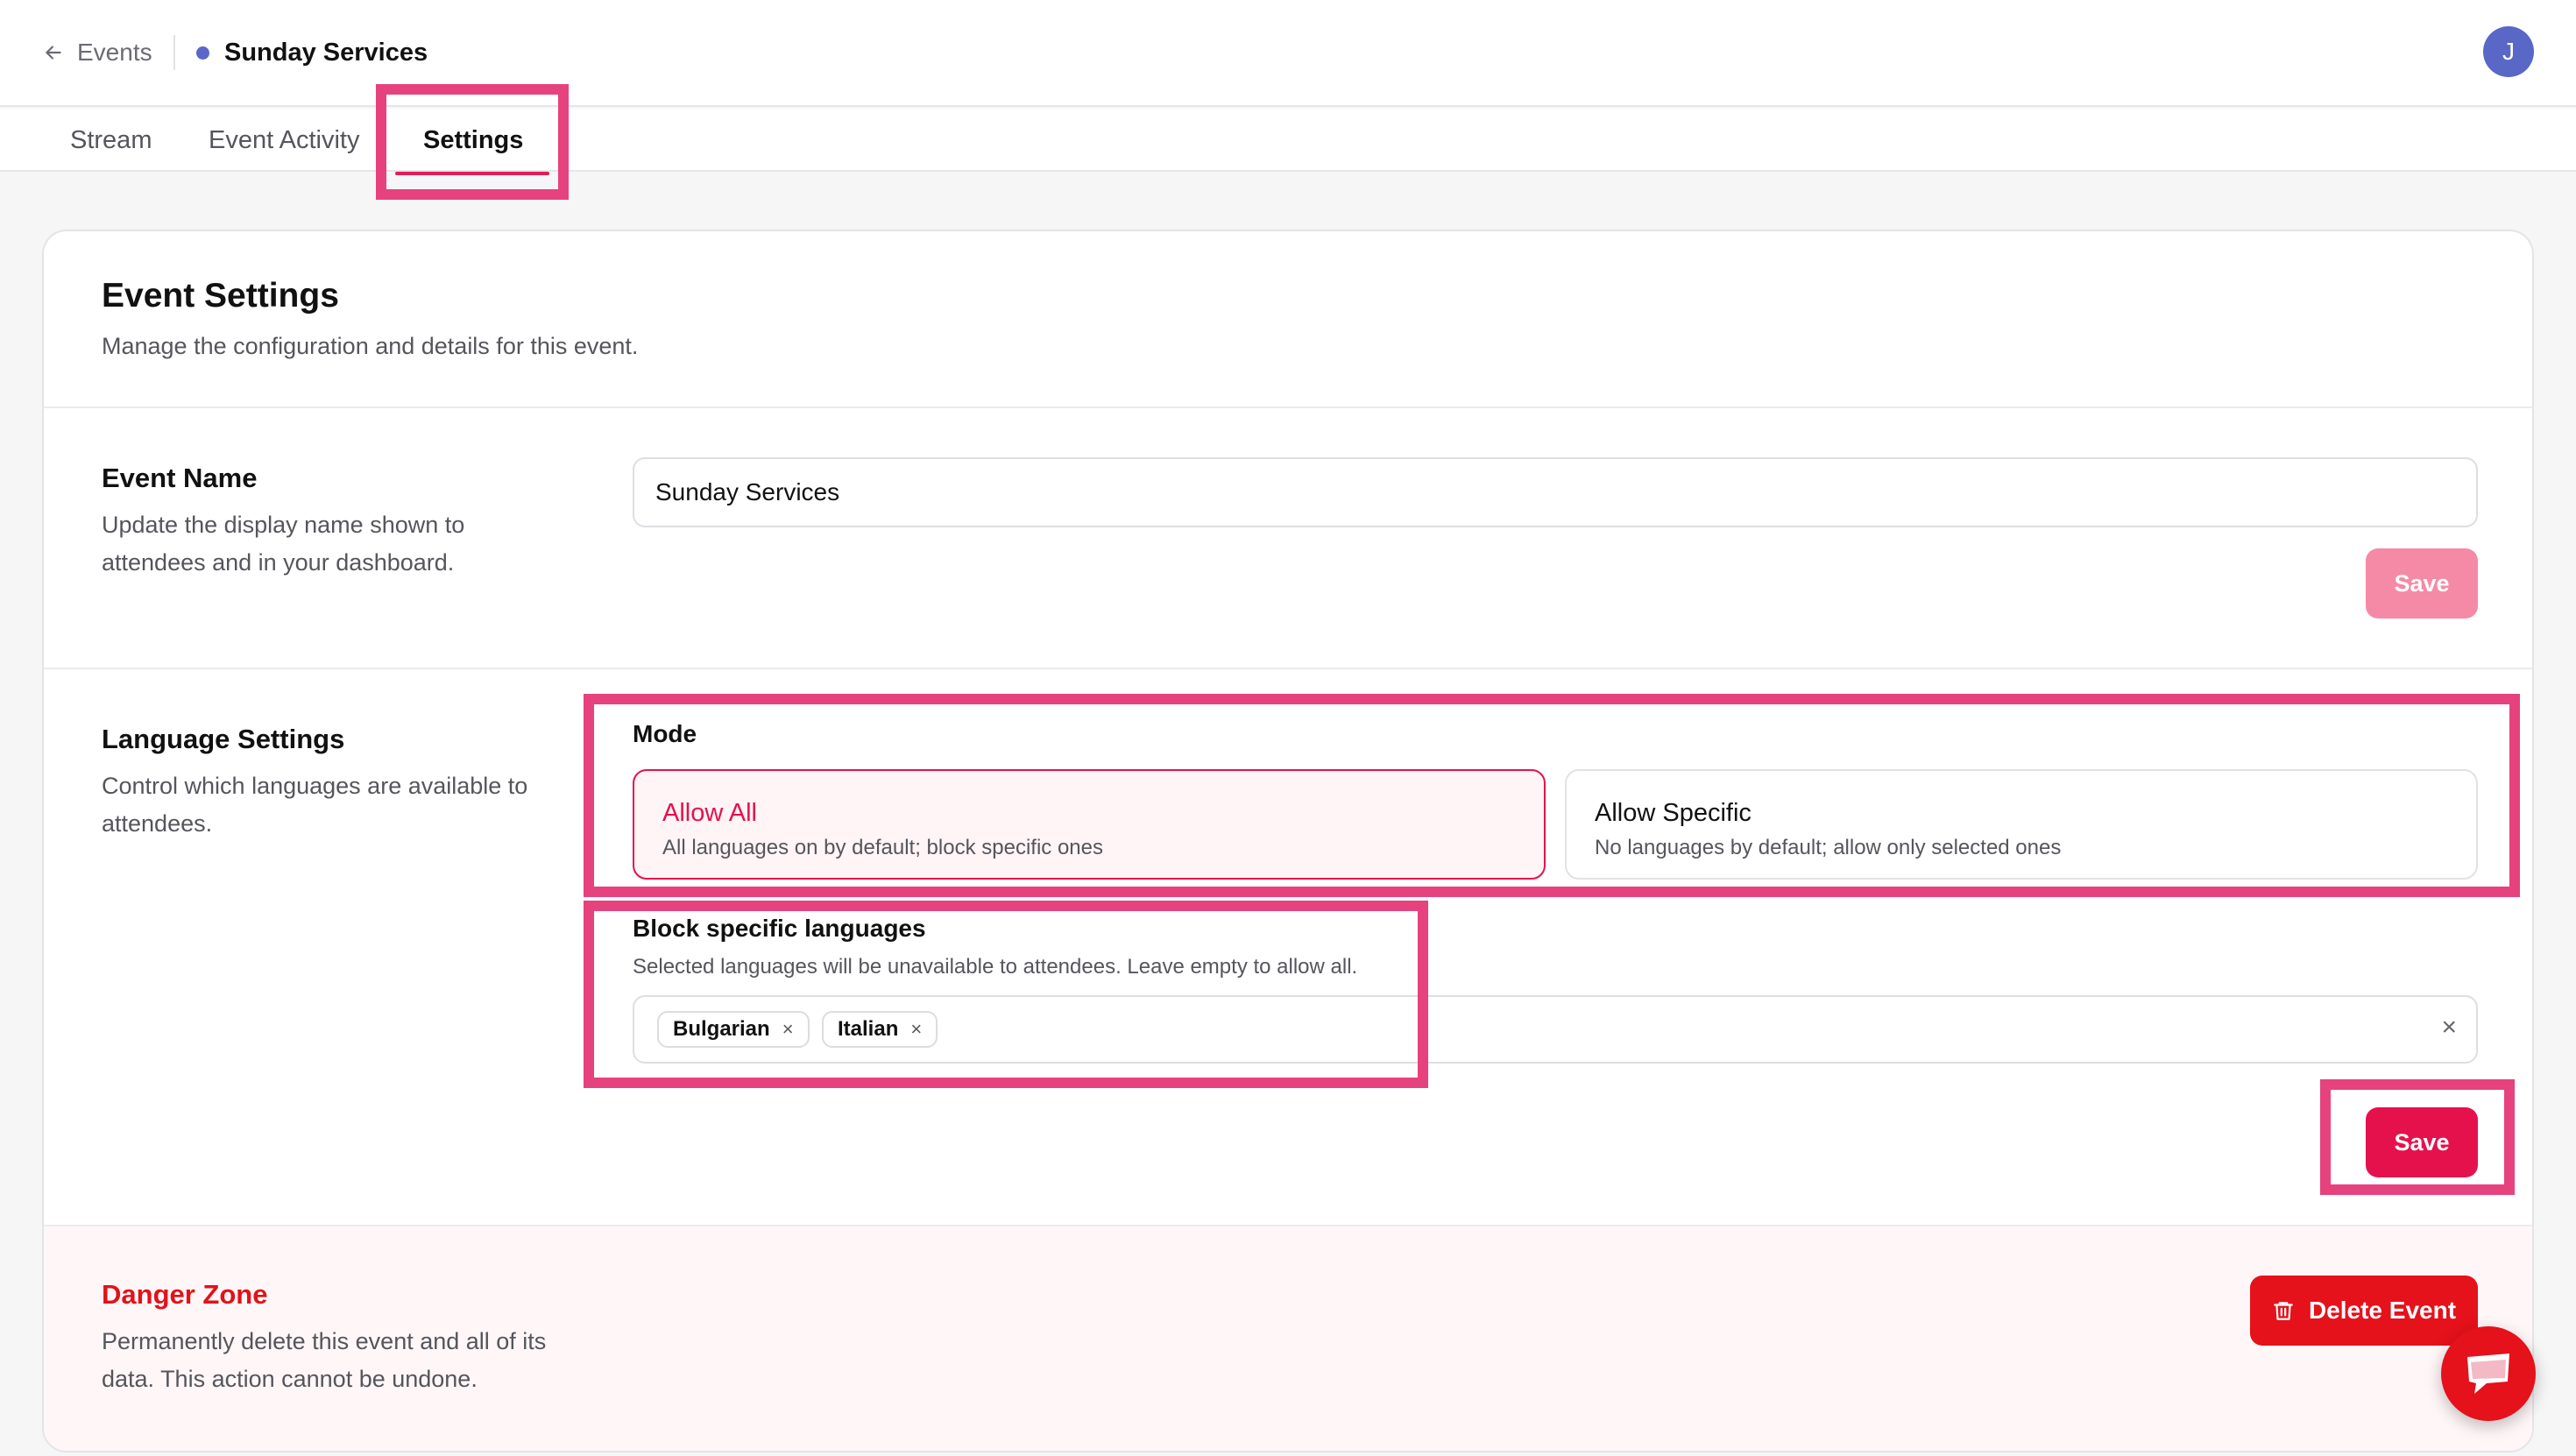 This screenshot has height=1456, width=2576. What do you see at coordinates (1006, 994) in the screenshot?
I see `highlight-box-block-languages` at bounding box center [1006, 994].